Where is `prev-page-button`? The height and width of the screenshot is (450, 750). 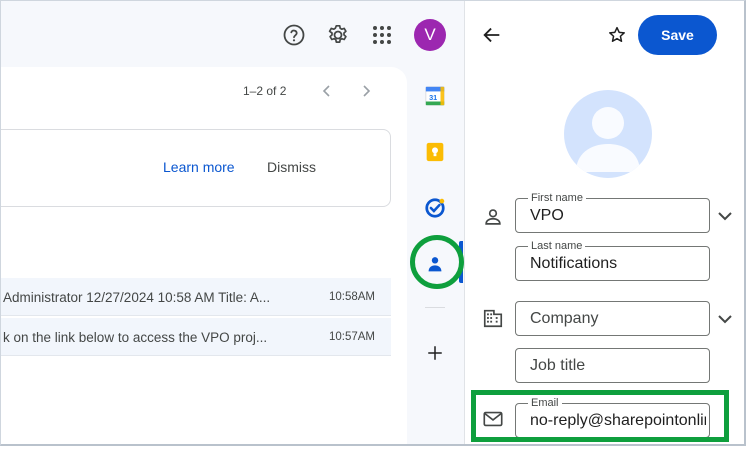
prev-page-button is located at coordinates (327, 91).